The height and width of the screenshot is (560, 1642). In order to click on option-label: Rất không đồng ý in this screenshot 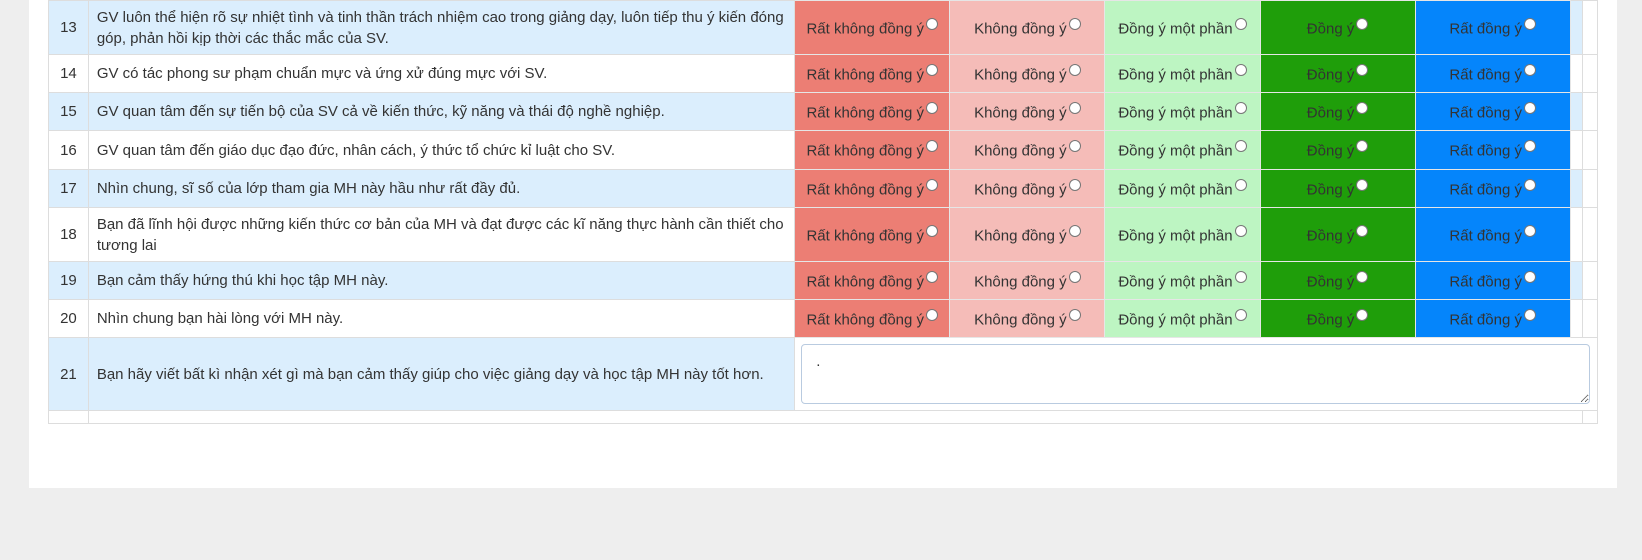, I will do `click(865, 190)`.